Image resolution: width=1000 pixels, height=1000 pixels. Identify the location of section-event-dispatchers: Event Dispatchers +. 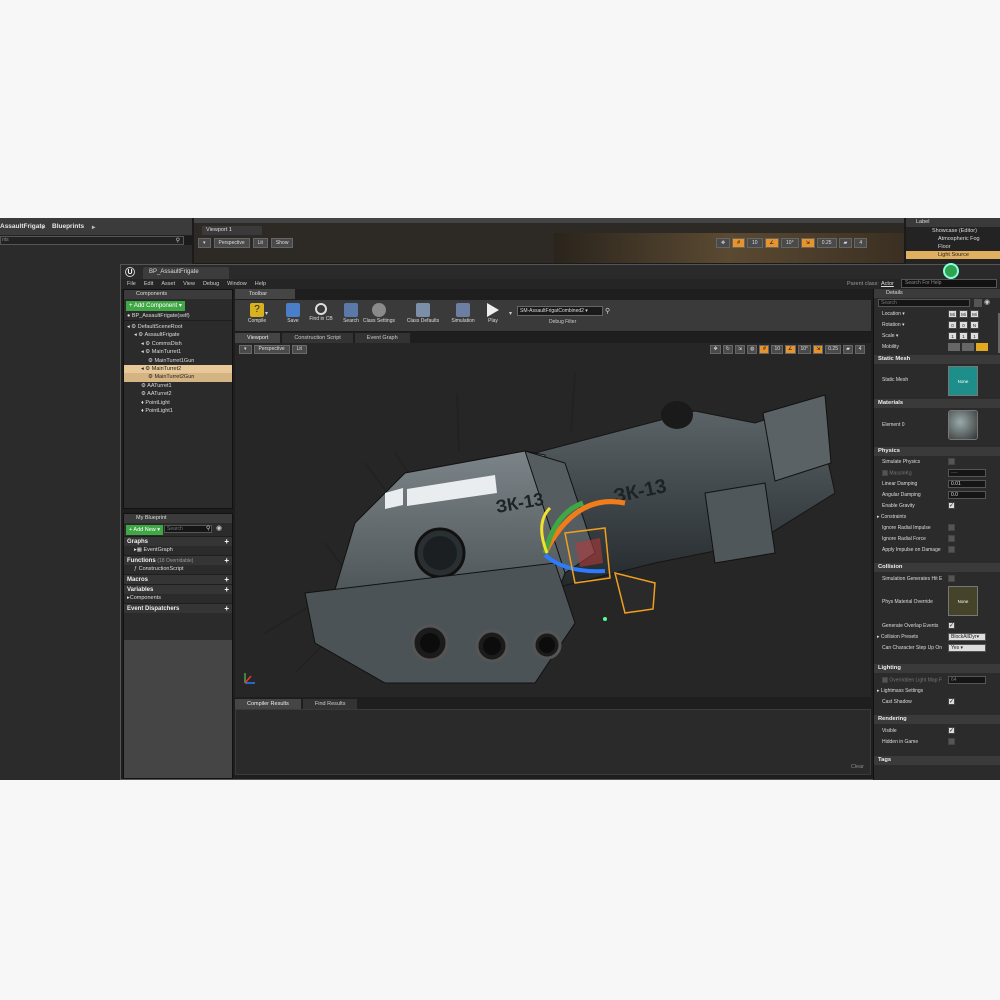
(178, 608).